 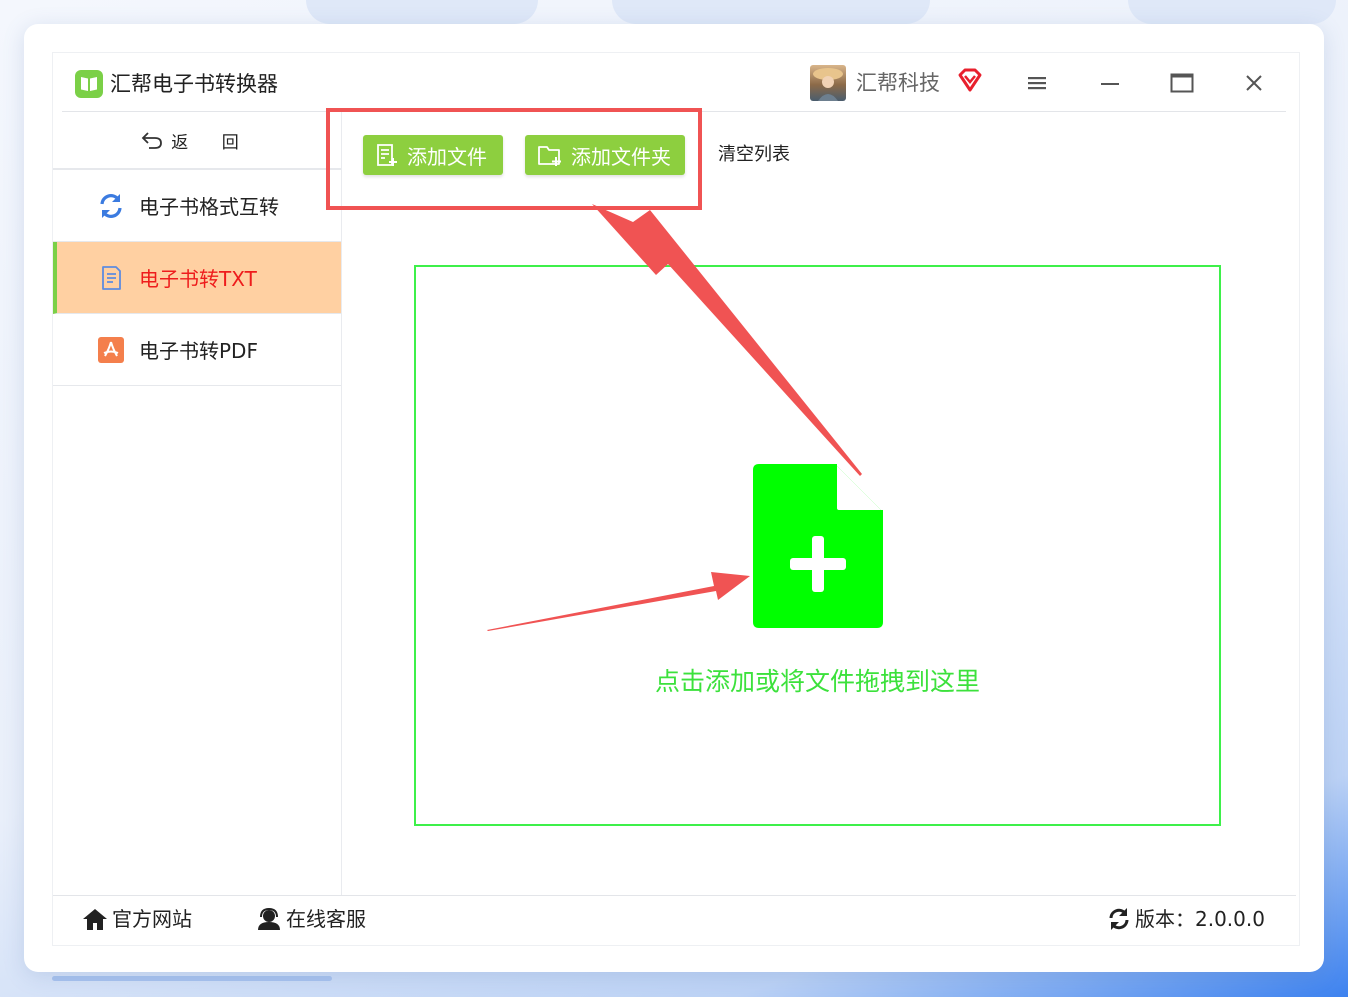 I want to click on footer-divider, so click(x=674, y=895).